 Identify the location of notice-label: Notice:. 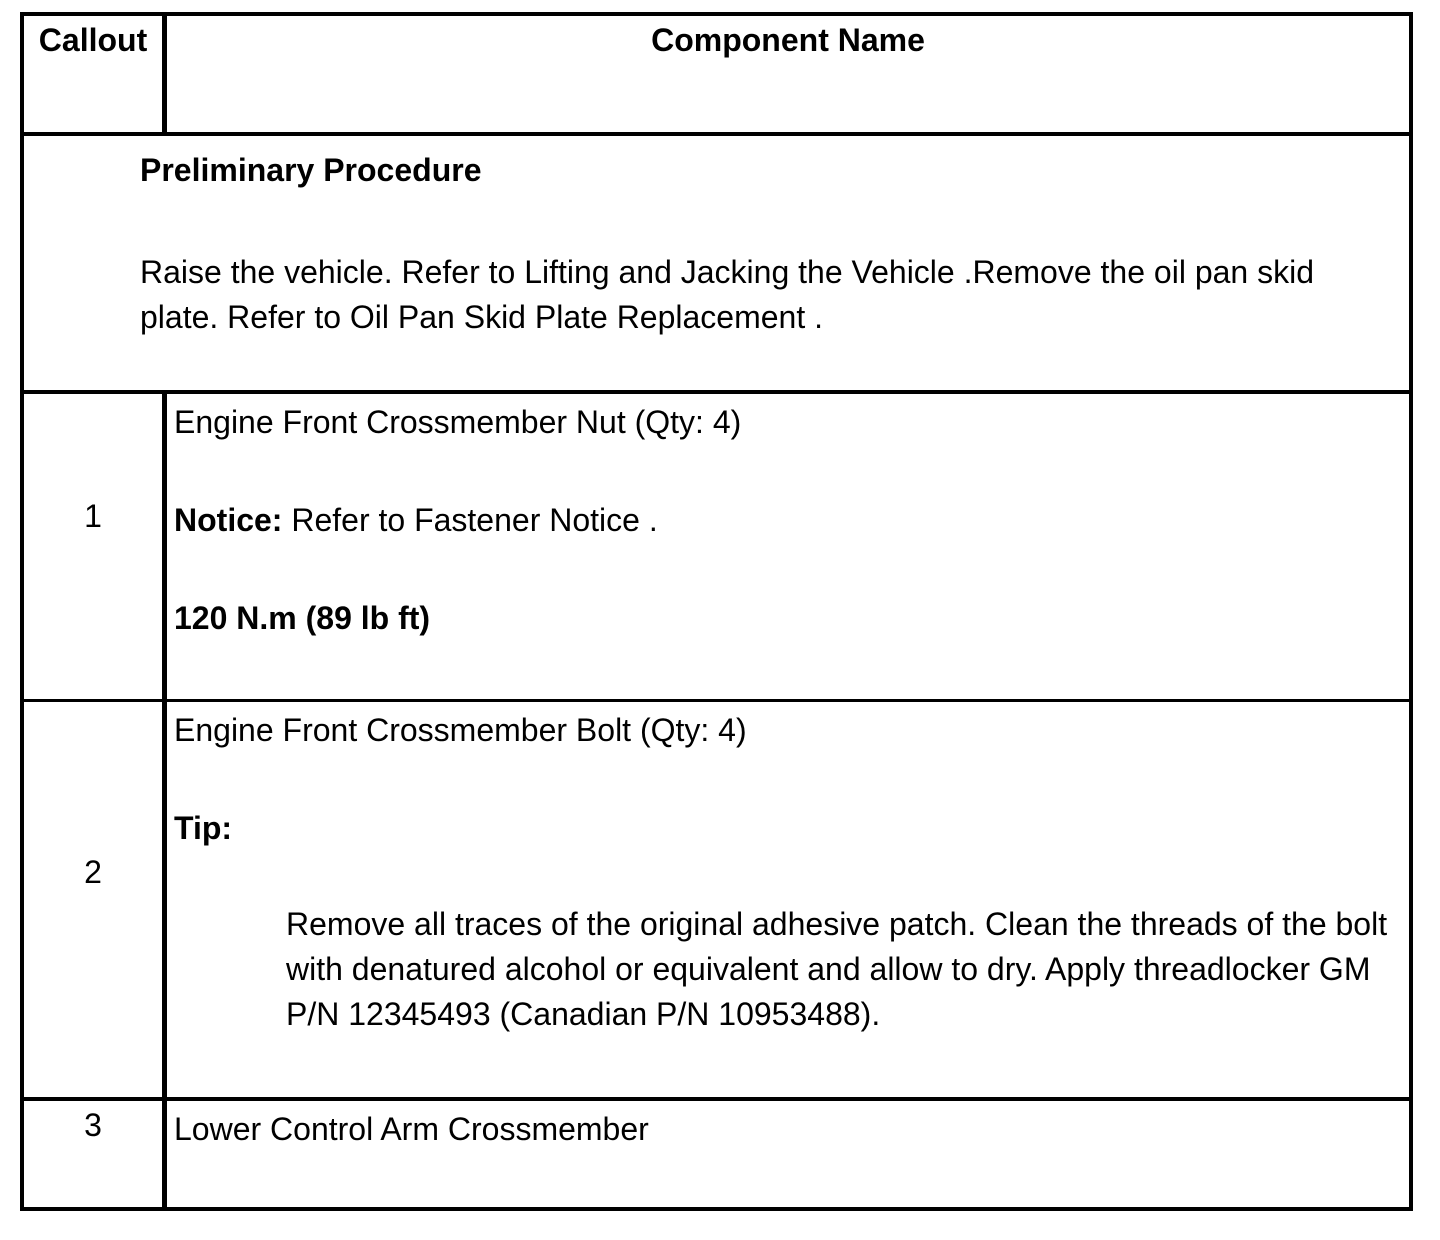
(228, 520).